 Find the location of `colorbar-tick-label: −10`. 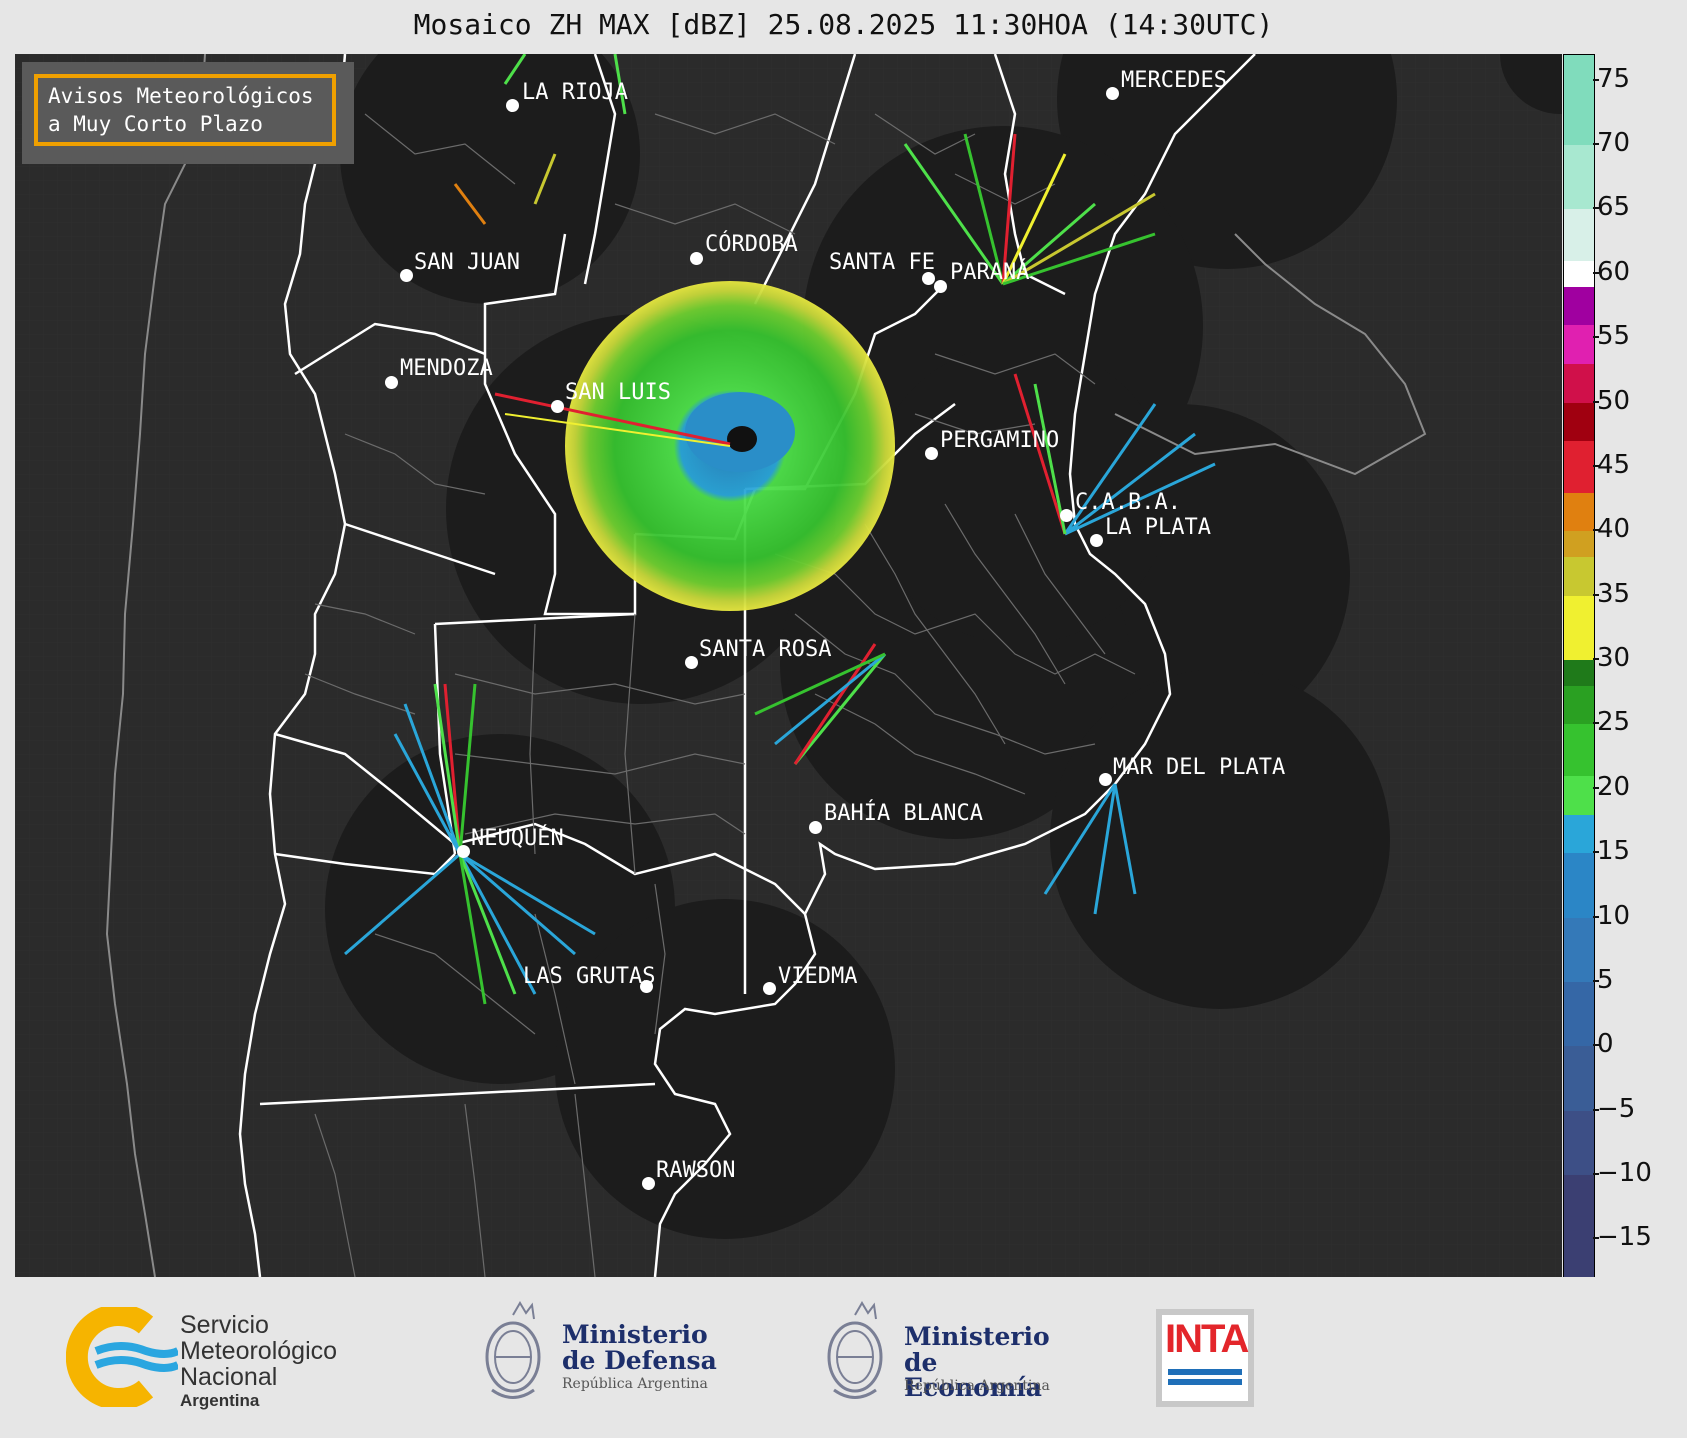

colorbar-tick-label: −10 is located at coordinates (1622, 1173).